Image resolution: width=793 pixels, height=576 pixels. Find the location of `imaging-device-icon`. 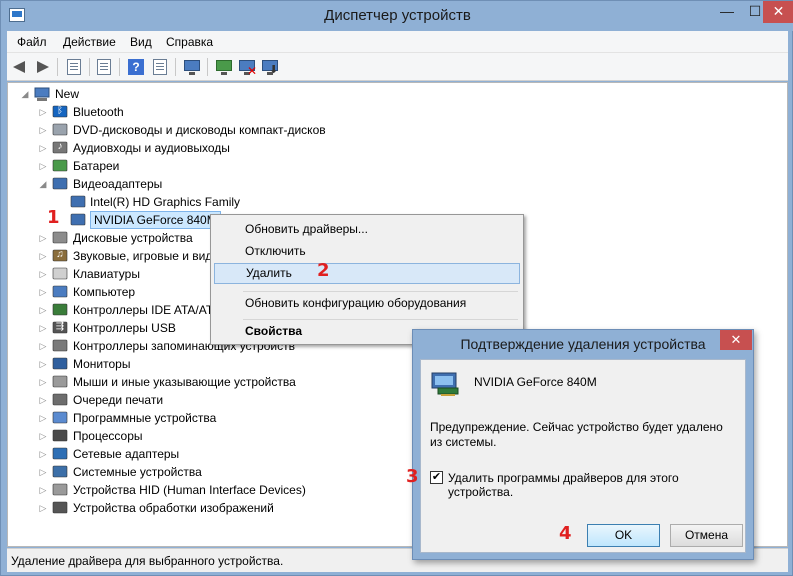

imaging-device-icon is located at coordinates (60, 508).